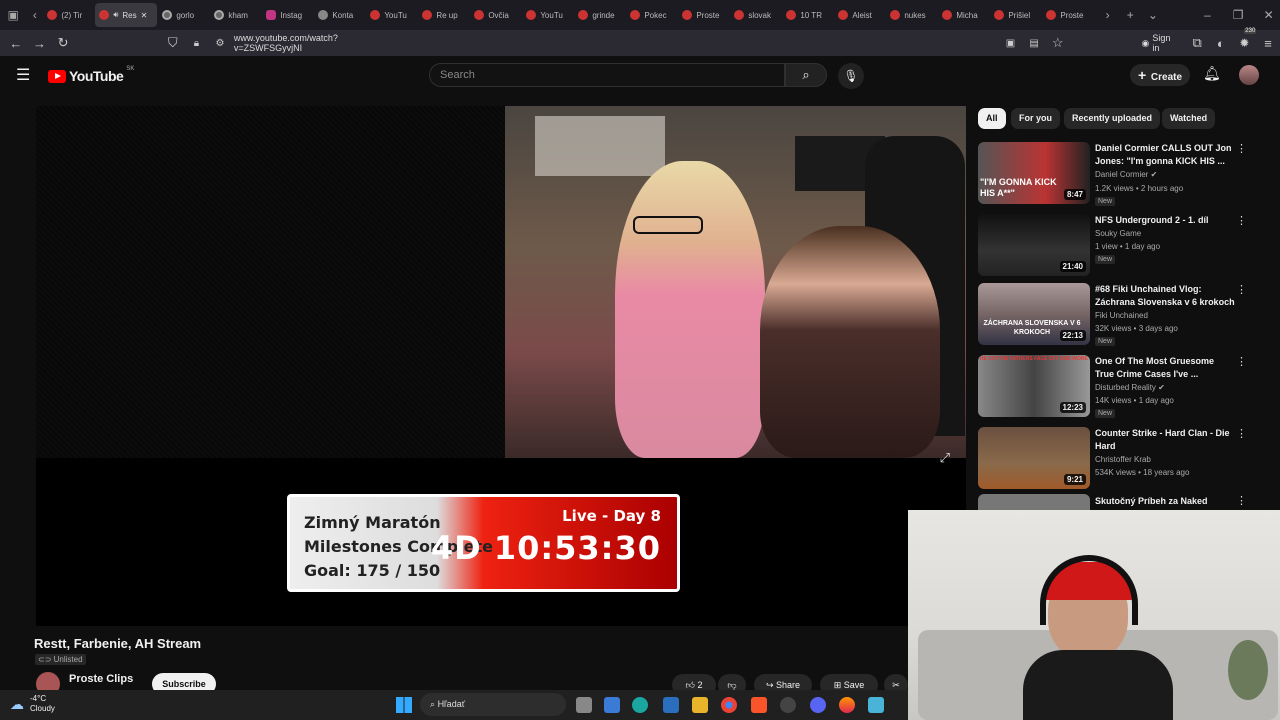 The image size is (1280, 720). I want to click on windows-start-icon, so click(404, 705).